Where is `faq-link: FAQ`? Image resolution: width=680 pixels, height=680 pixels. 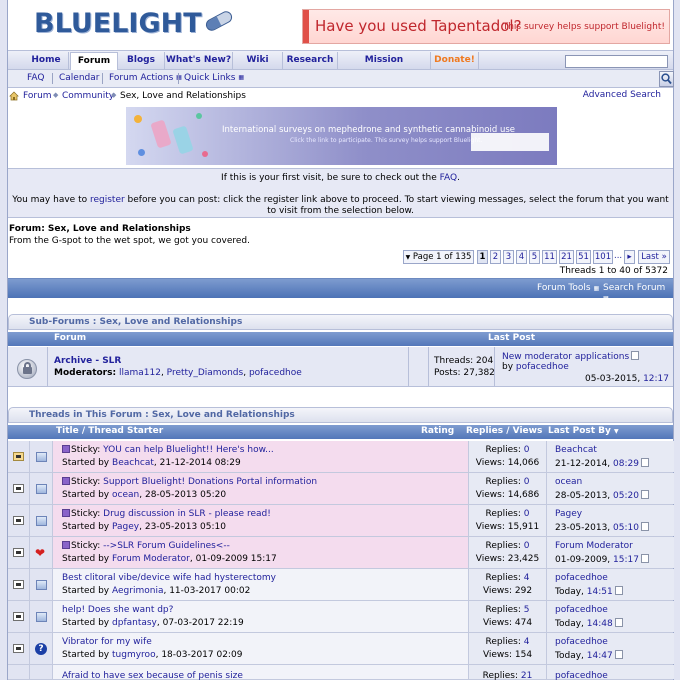 faq-link: FAQ is located at coordinates (448, 178).